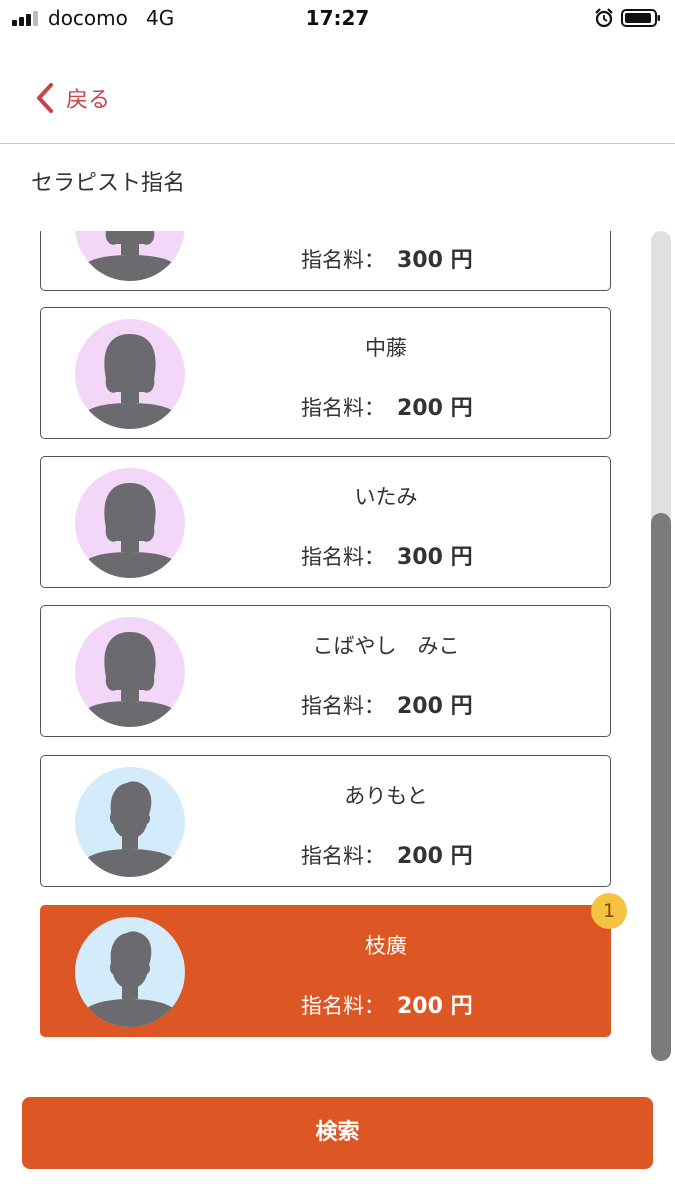 This screenshot has width=675, height=1200. What do you see at coordinates (337, 1133) in the screenshot?
I see `search-button: 検索` at bounding box center [337, 1133].